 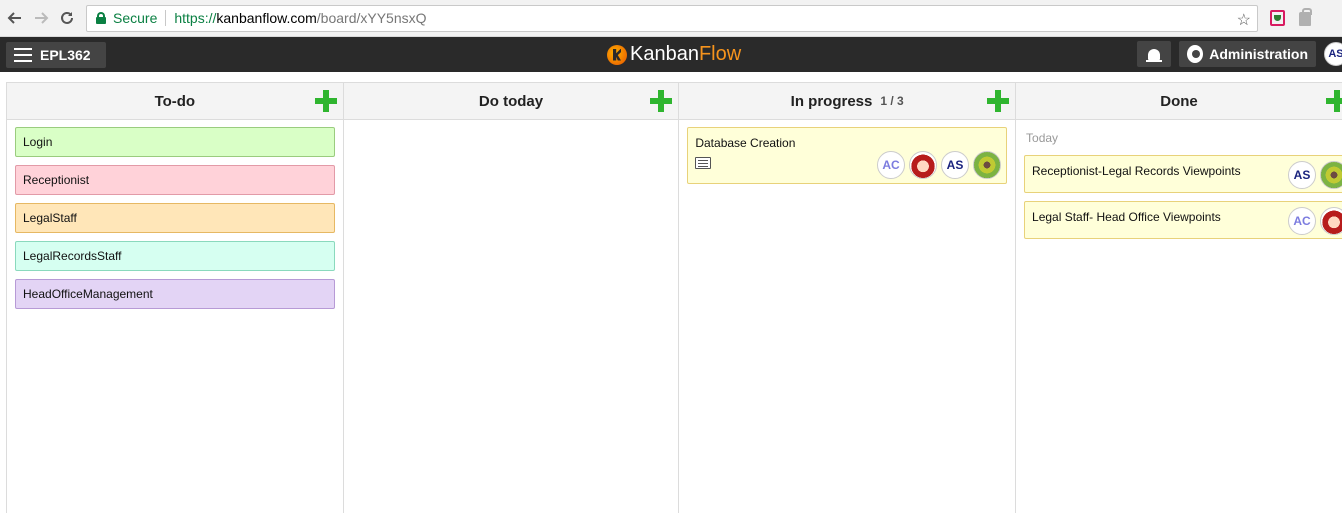 What do you see at coordinates (511, 127) in the screenshot?
I see `column-body` at bounding box center [511, 127].